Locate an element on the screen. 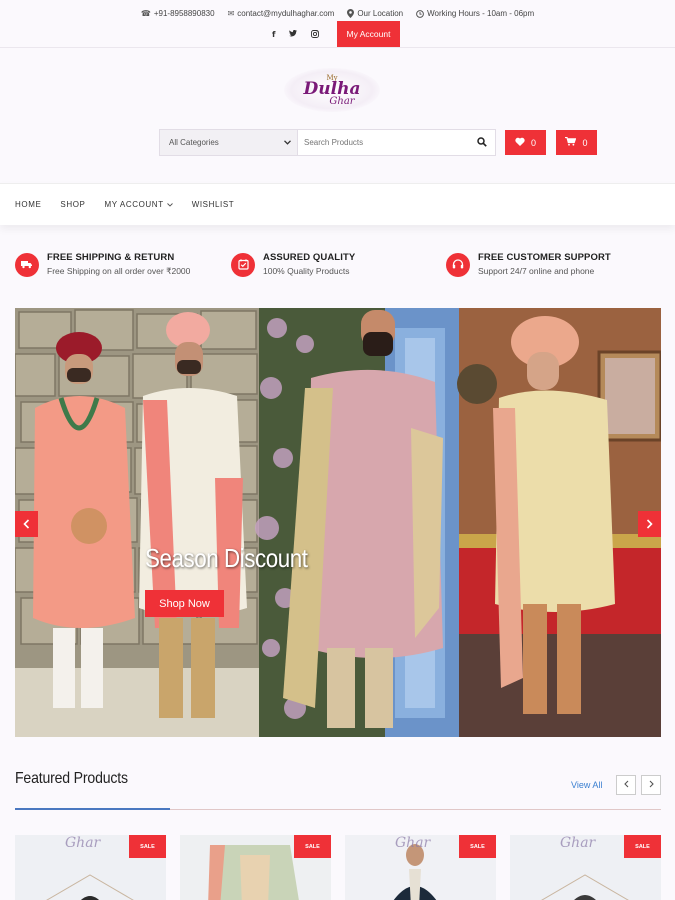 Image resolution: width=675 pixels, height=900 pixels. nav-my-account: MY ACCOUNT is located at coordinates (138, 204).